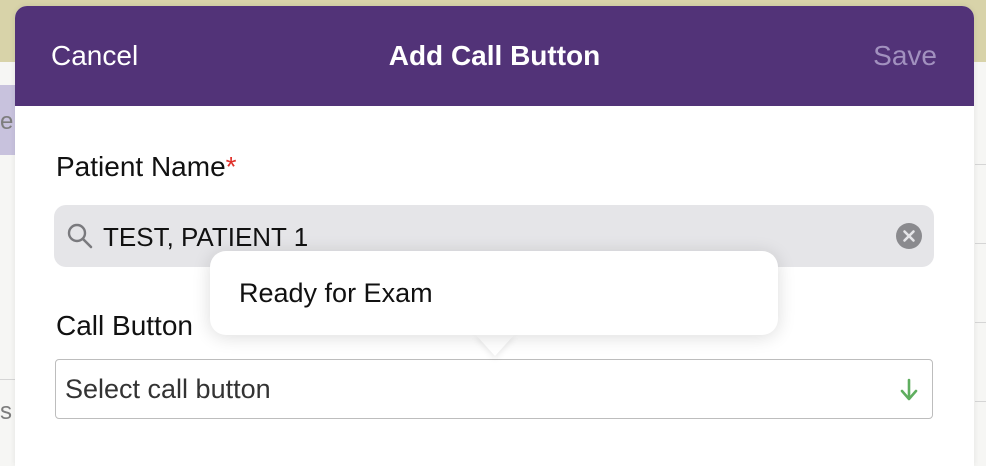 This screenshot has width=986, height=466. Describe the element at coordinates (168, 389) in the screenshot. I see `call-button-select-placeholder: Select call button` at that location.